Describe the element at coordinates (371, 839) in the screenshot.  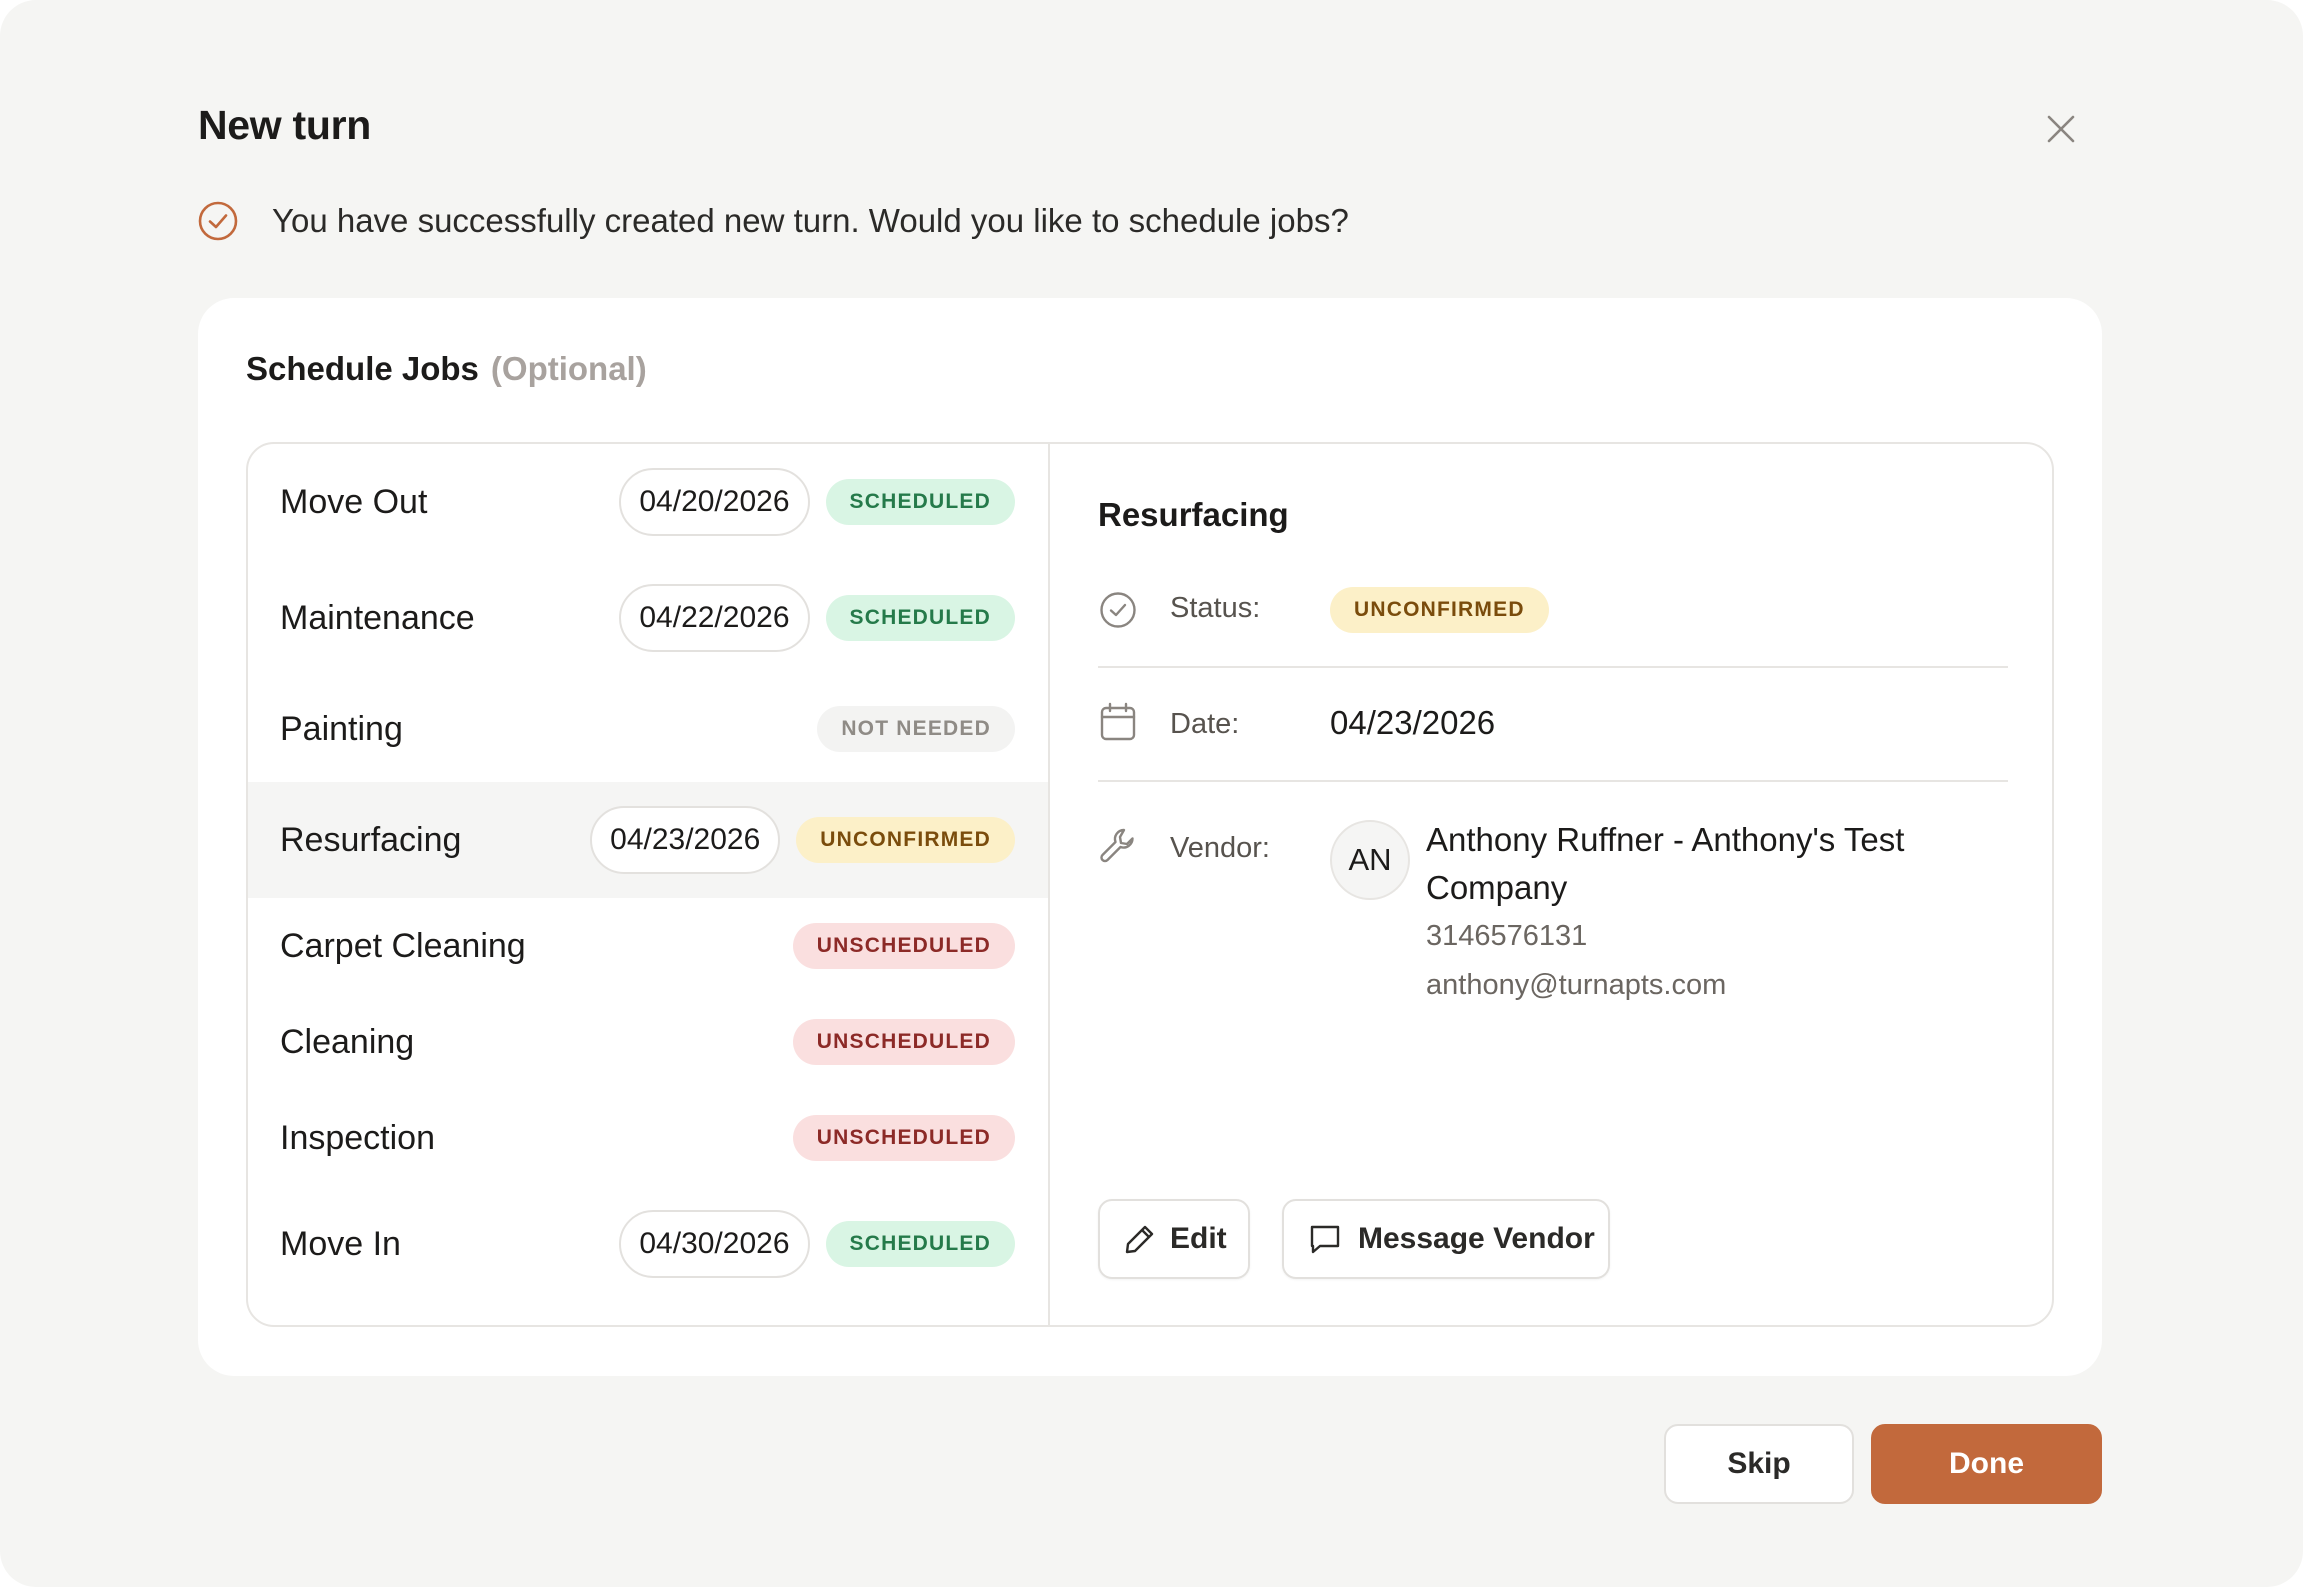
I see `job-name: Resurfacing` at that location.